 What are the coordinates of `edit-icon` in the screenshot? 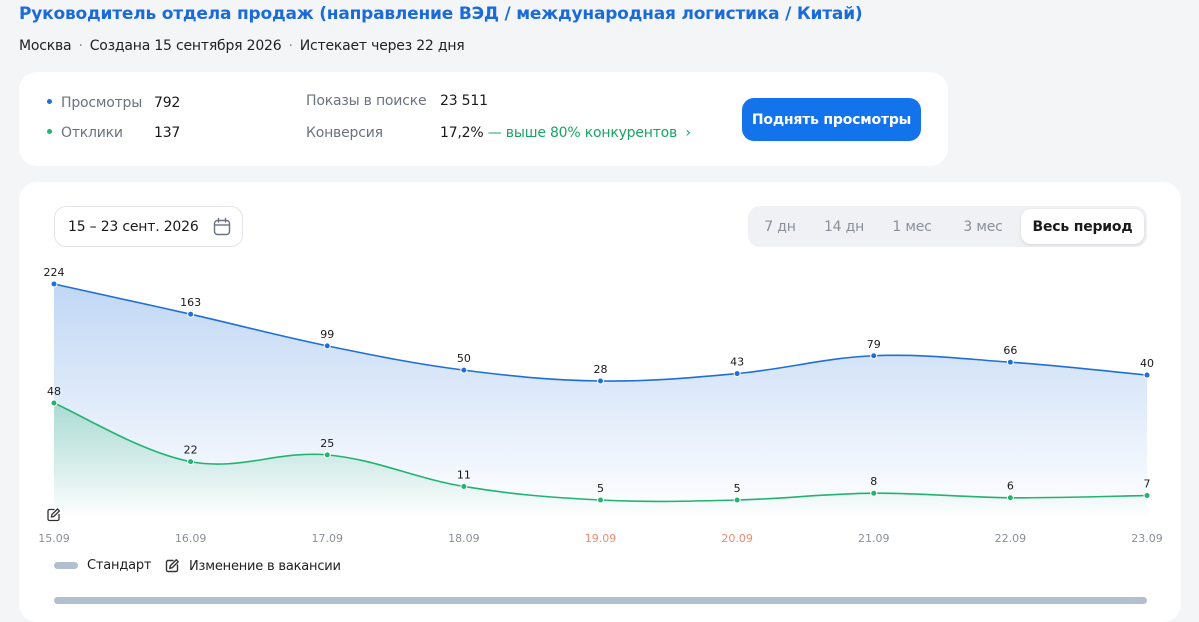 It's located at (172, 566).